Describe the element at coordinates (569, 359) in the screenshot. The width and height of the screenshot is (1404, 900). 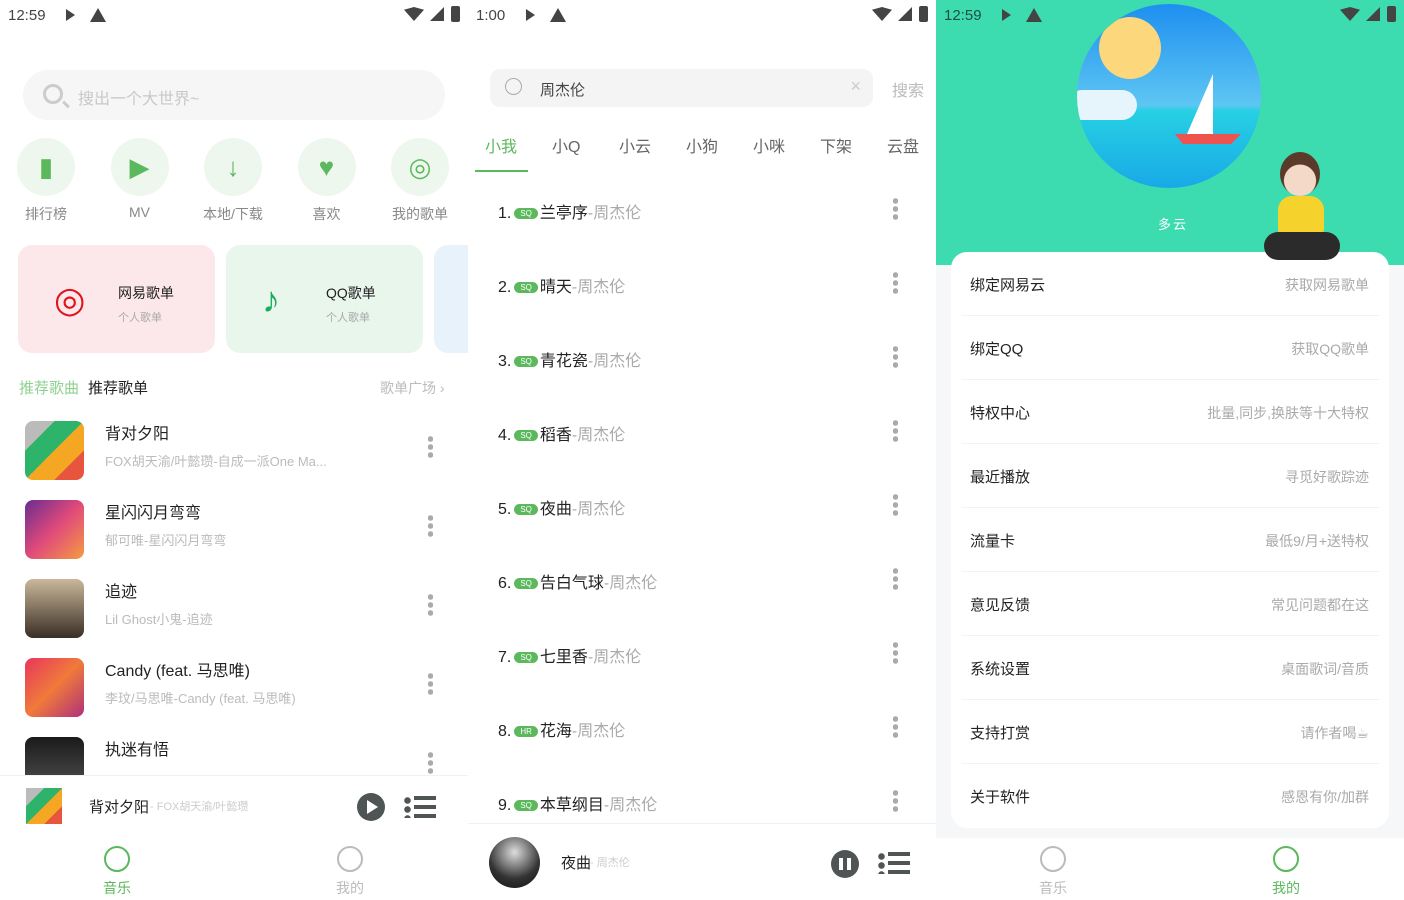
I see `result-row: 3. SQ 青花瓷-周杰伦` at that location.